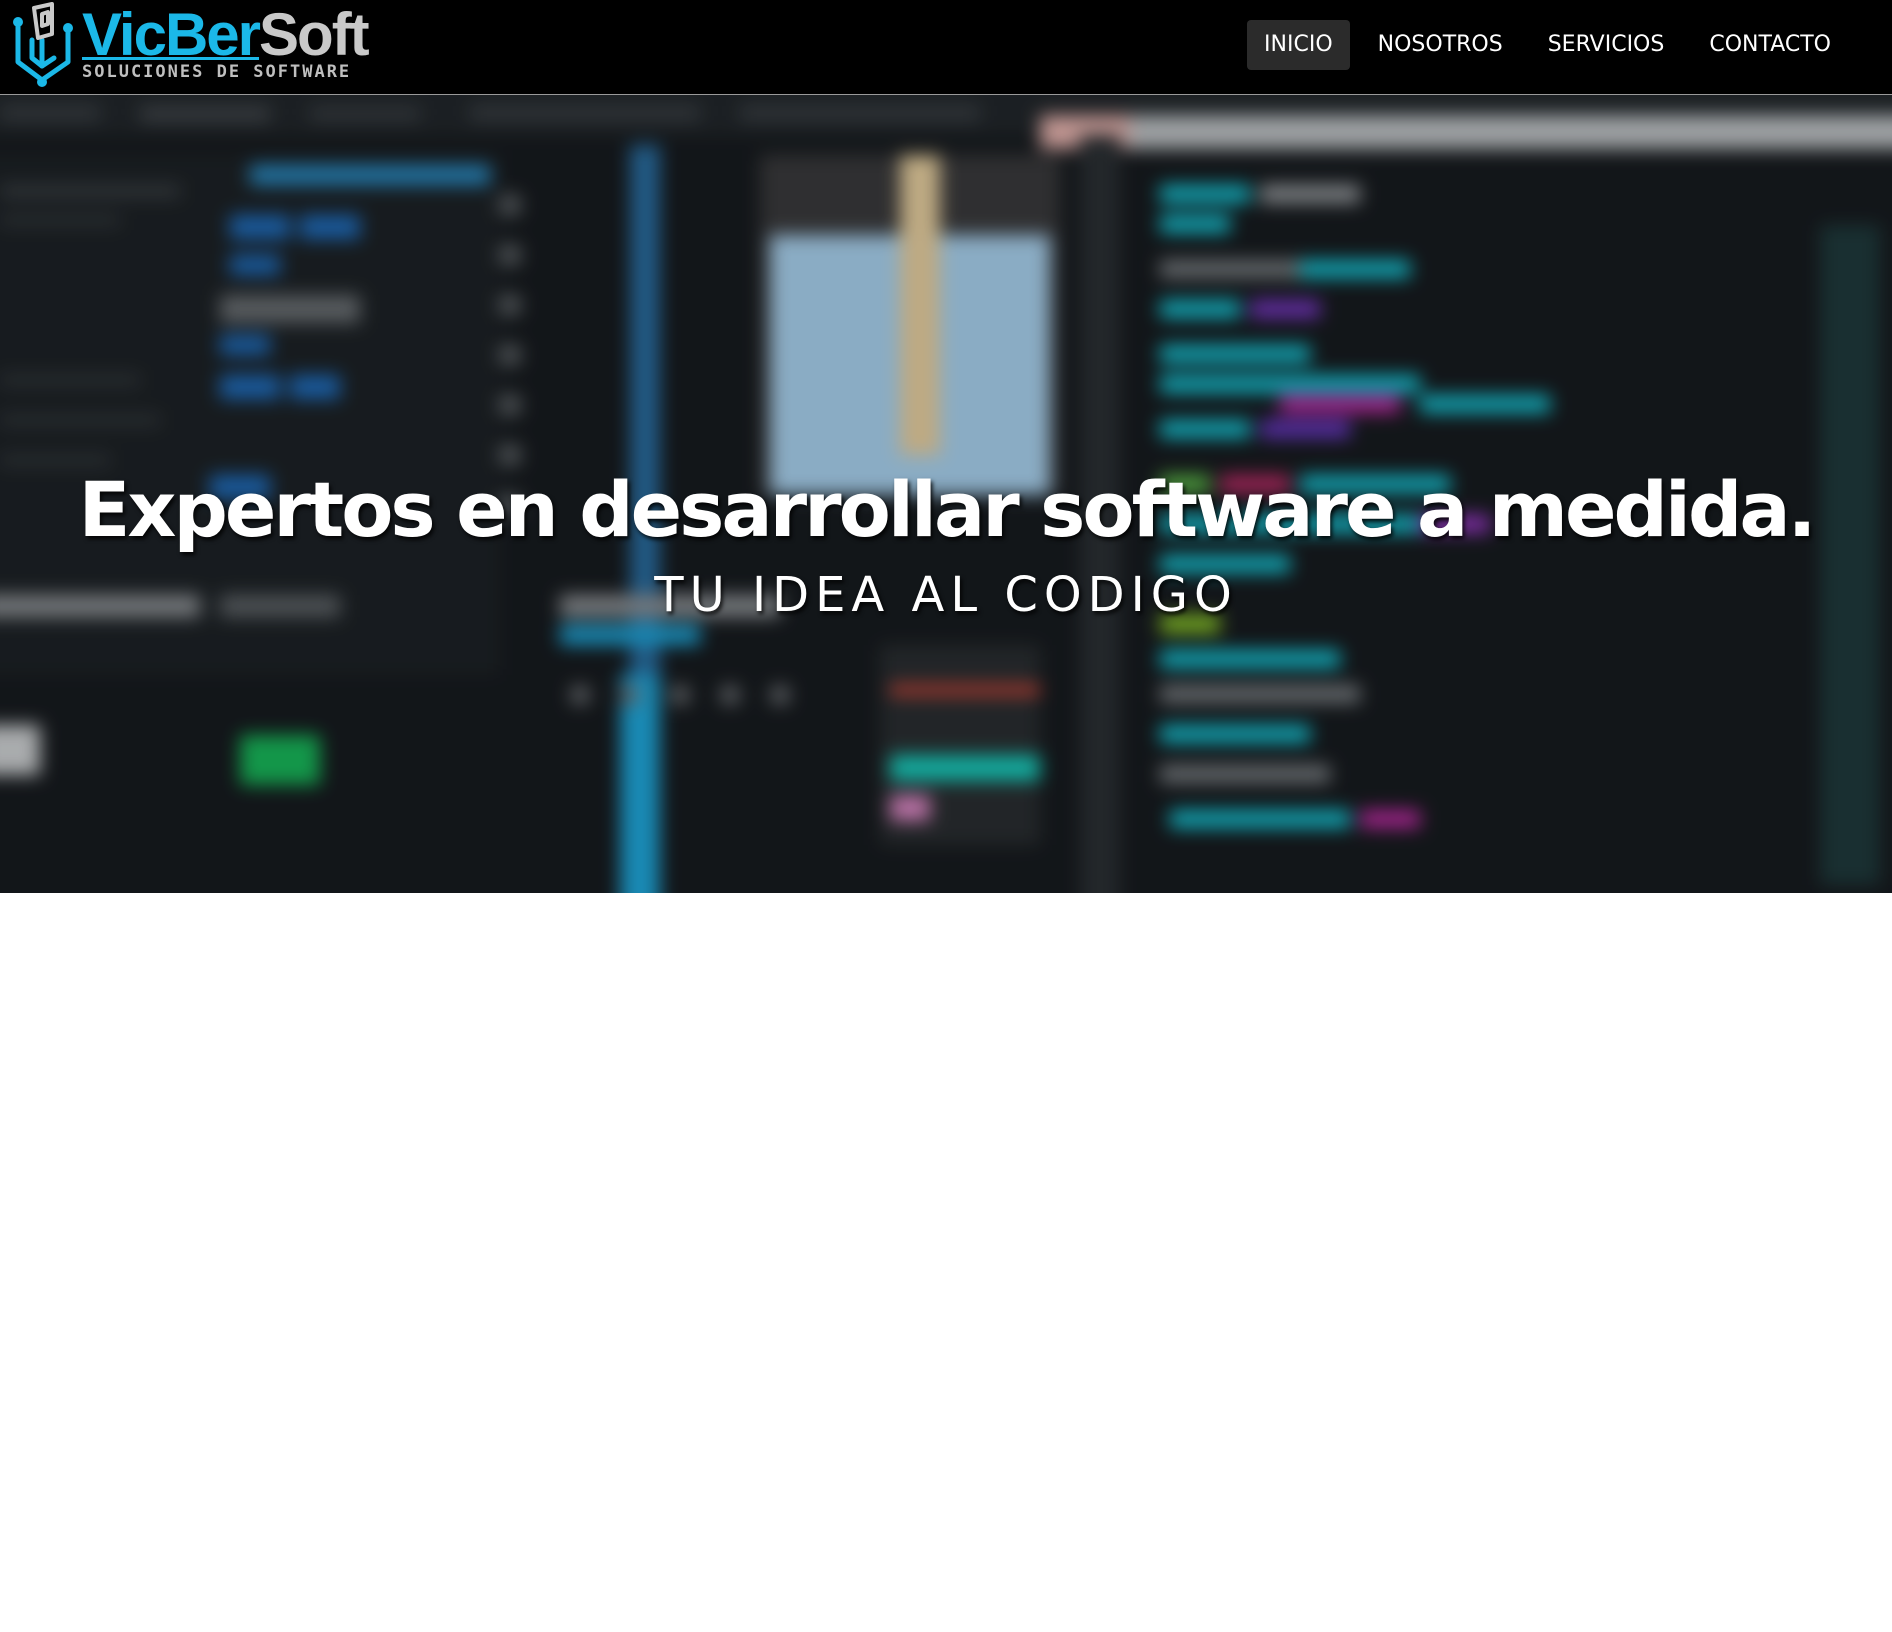  I want to click on main-nav: INICIO NOSOTROS SERVICIOS CONTACTO, so click(1564, 45).